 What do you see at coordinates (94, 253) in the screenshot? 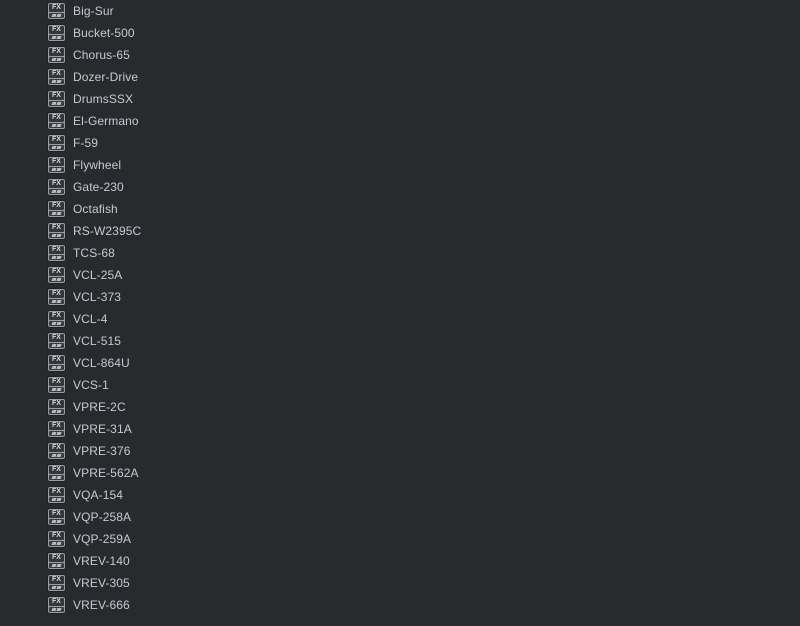
I see `list-item-label: TCS-68` at bounding box center [94, 253].